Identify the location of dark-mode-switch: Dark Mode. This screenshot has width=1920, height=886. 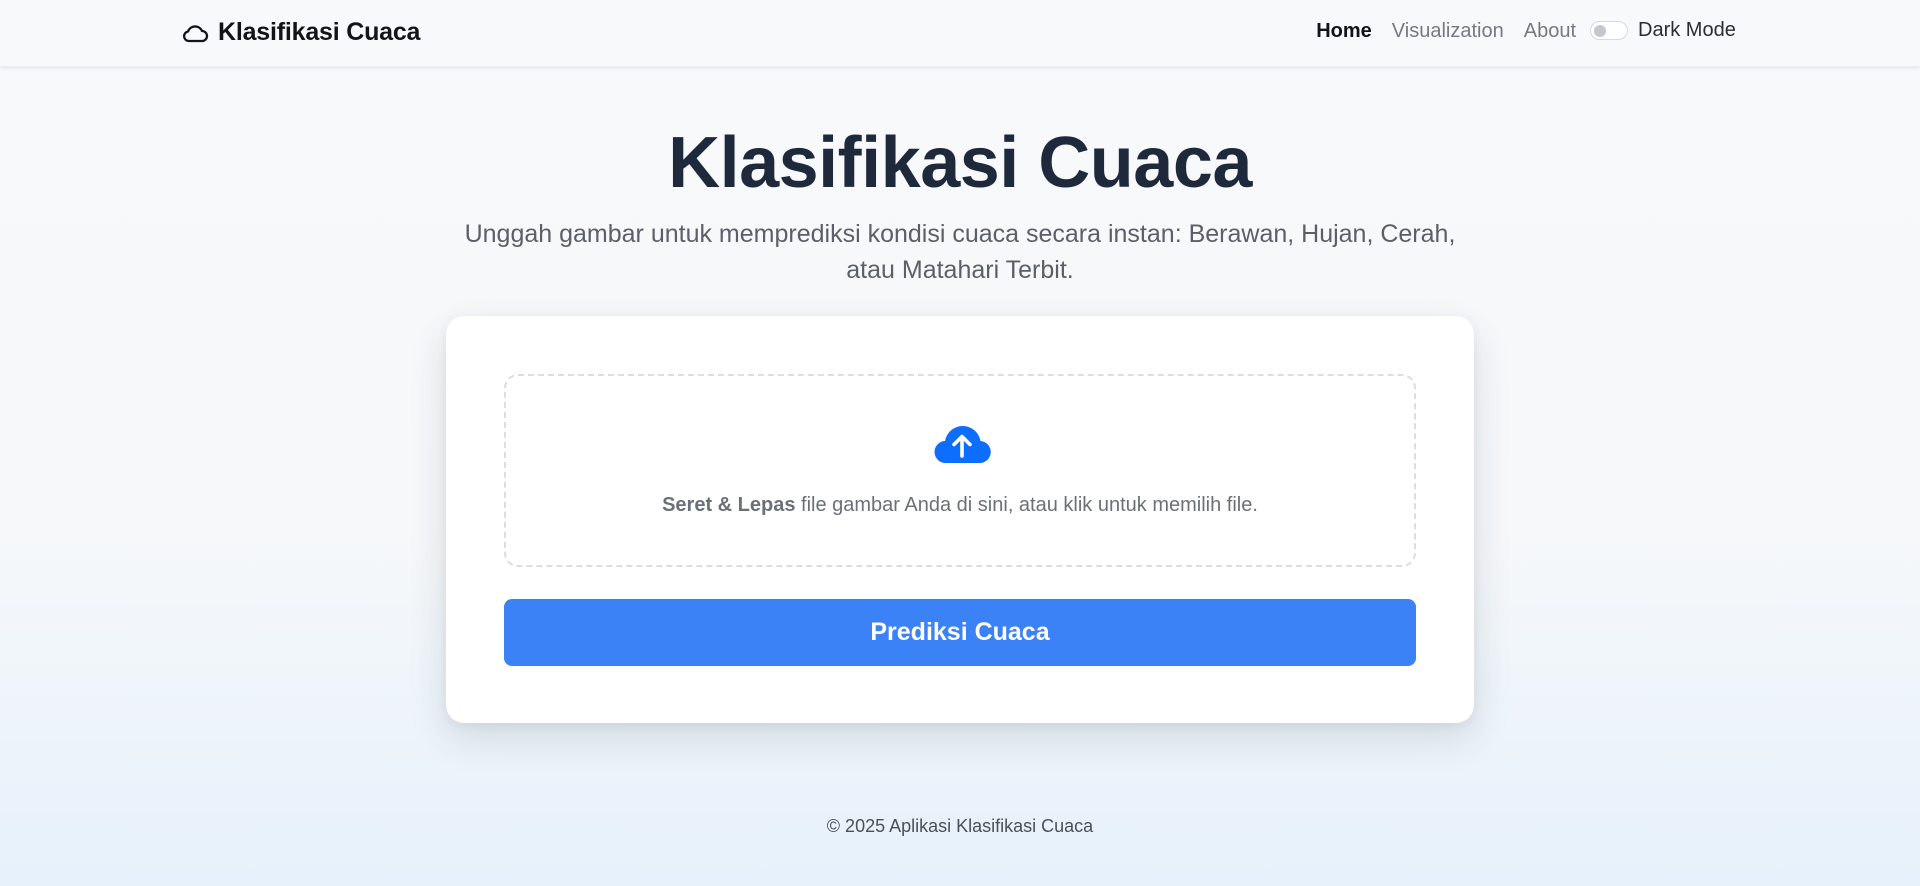
(1663, 30).